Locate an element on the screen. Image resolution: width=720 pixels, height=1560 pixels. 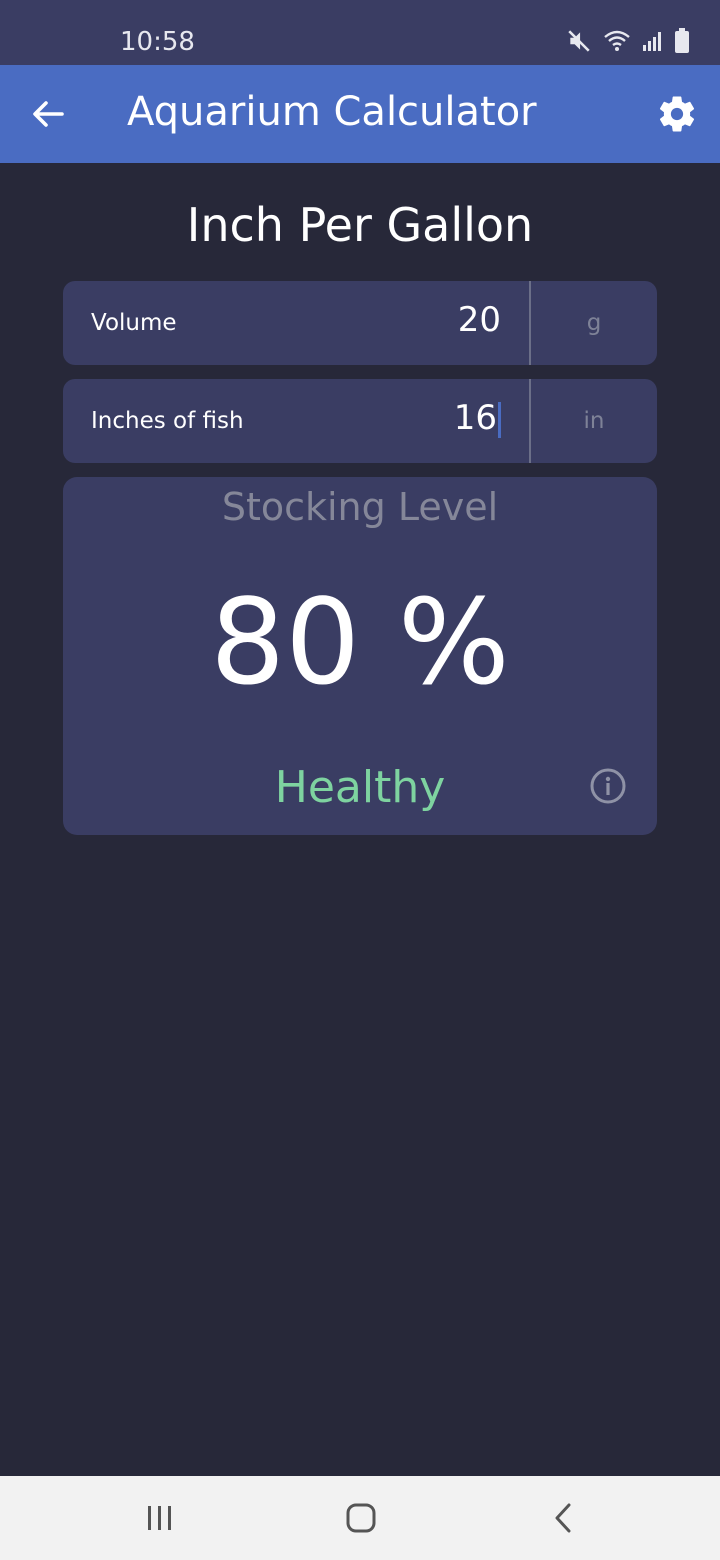
recent-apps-button is located at coordinates (160, 1518).